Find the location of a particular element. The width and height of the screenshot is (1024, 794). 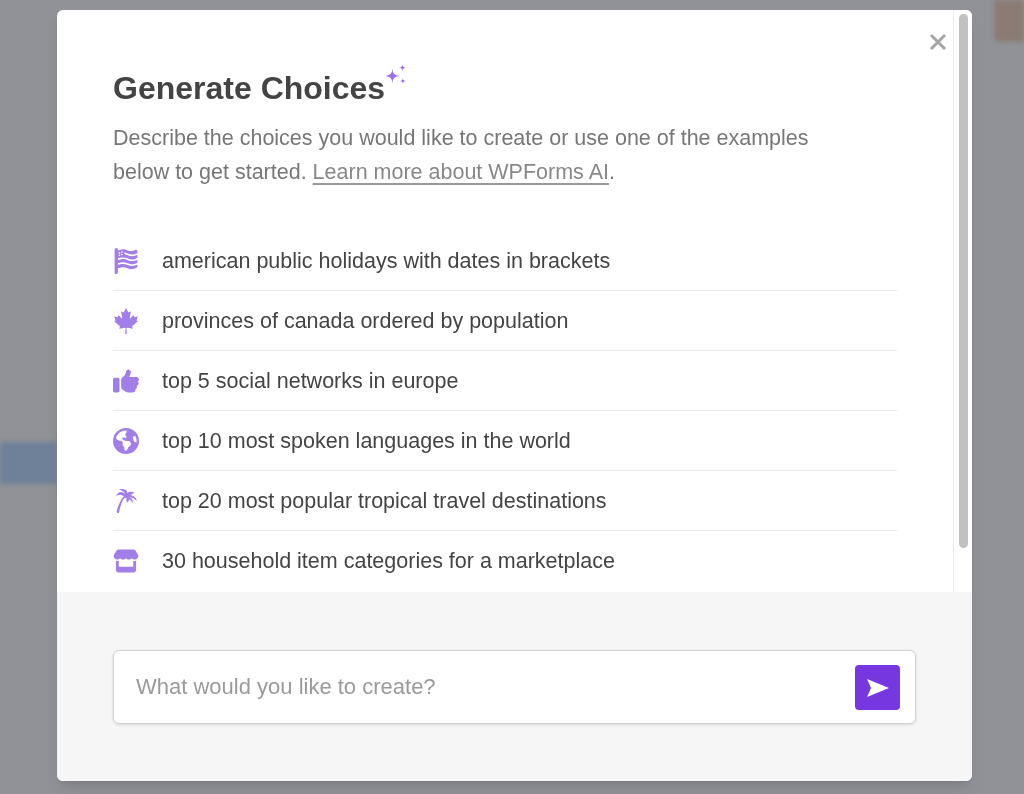

globe-icon is located at coordinates (126, 440).